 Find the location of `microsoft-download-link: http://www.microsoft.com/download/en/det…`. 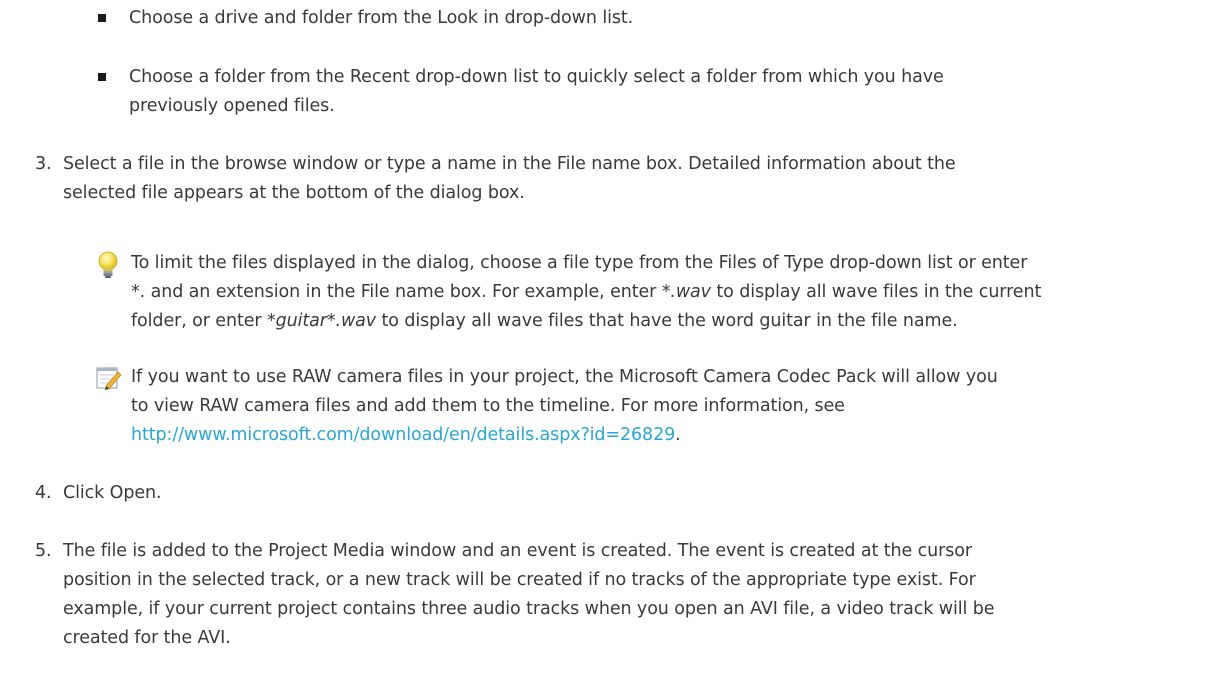

microsoft-download-link: http://www.microsoft.com/download/en/det… is located at coordinates (403, 435).